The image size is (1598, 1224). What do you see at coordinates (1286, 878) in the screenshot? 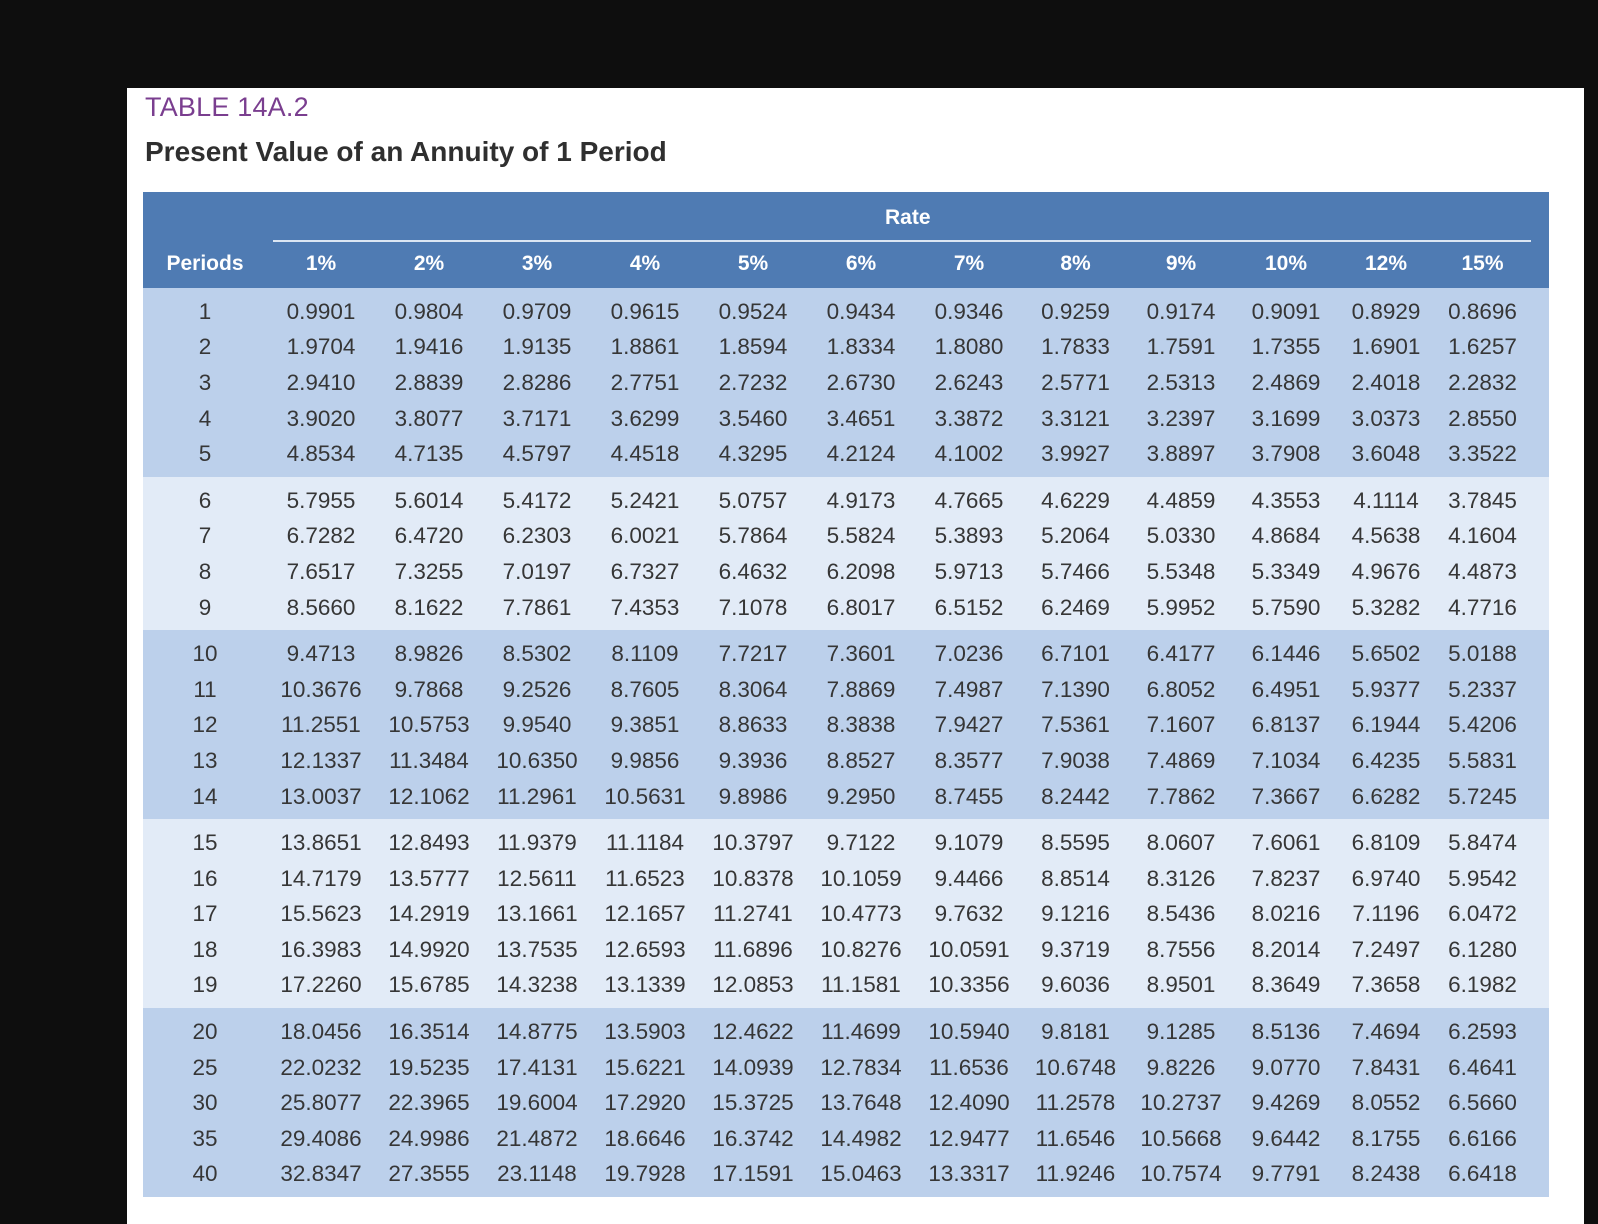
I see `value-cell: 7.8237` at bounding box center [1286, 878].